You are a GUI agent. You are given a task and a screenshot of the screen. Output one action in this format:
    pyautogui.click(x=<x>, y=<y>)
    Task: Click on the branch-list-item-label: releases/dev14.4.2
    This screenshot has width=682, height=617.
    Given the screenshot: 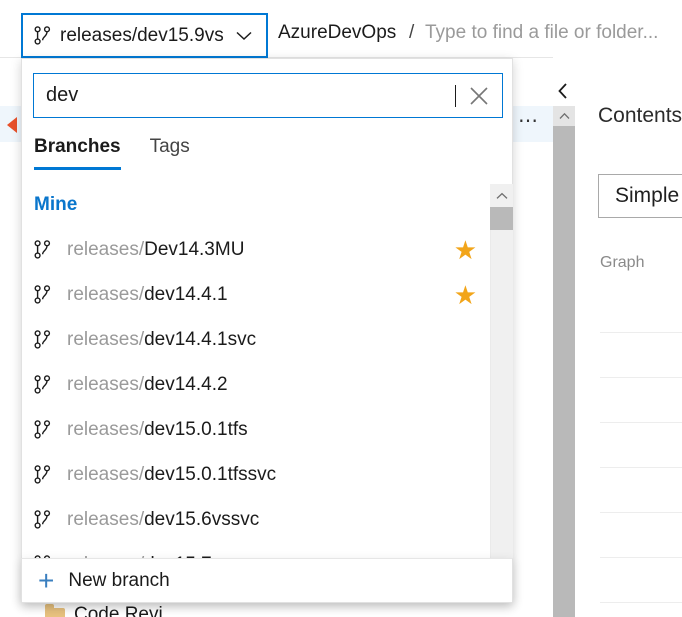 What is the action you would take?
    pyautogui.click(x=147, y=385)
    